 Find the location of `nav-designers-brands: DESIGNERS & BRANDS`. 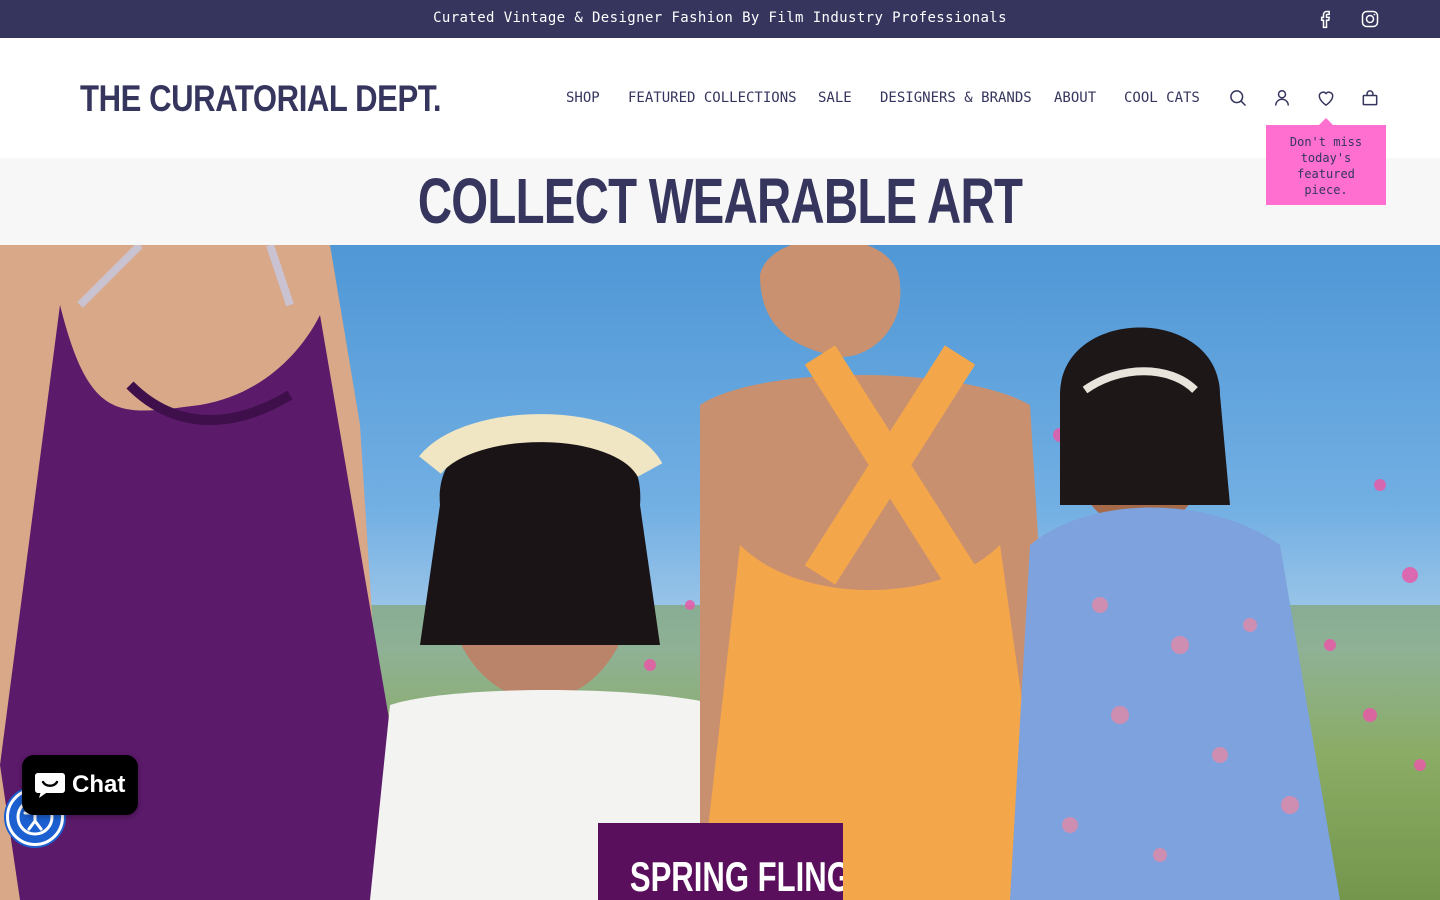

nav-designers-brands: DESIGNERS & BRANDS is located at coordinates (956, 98).